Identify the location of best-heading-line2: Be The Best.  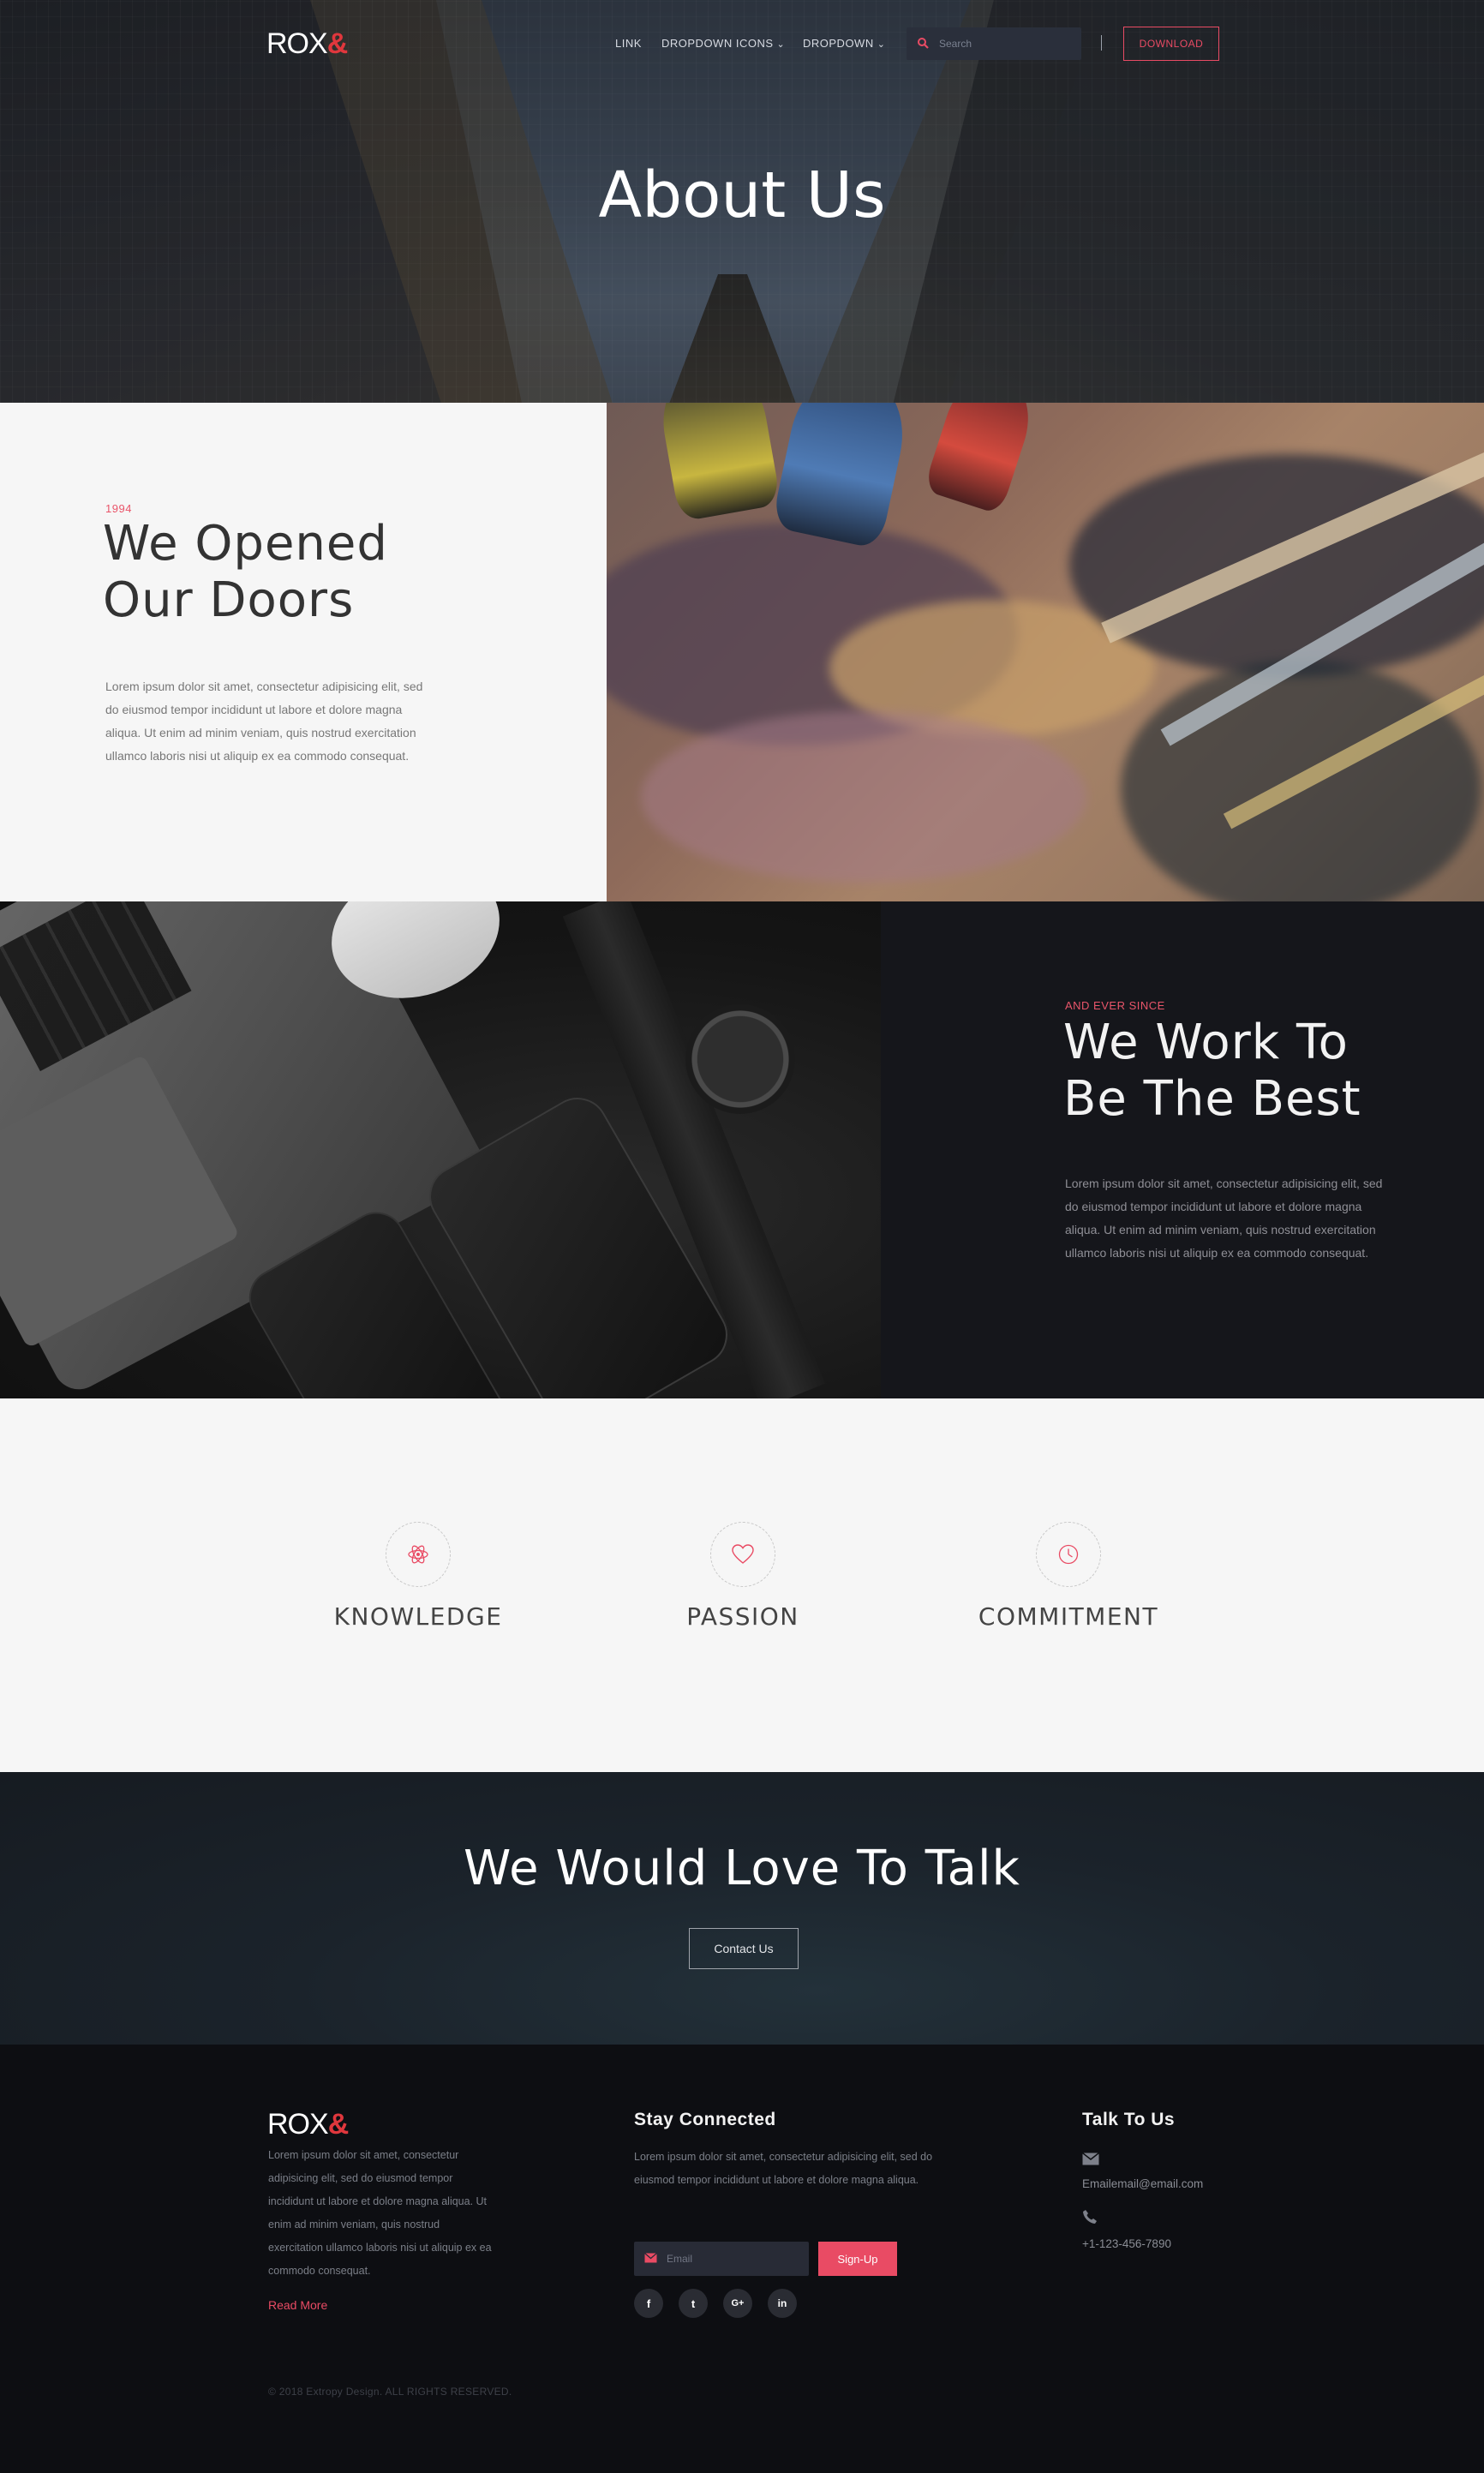
(1212, 1099).